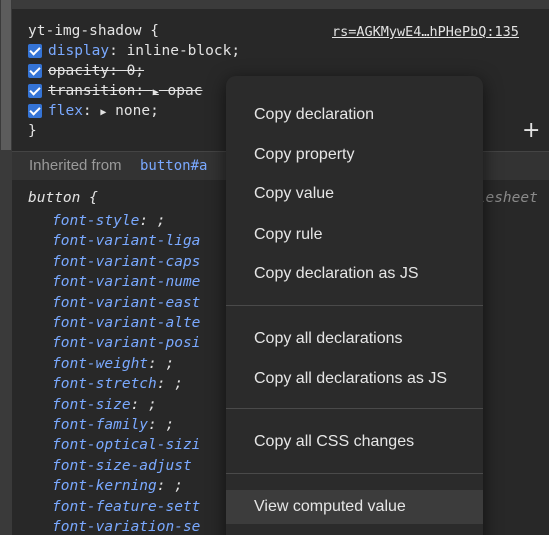 The height and width of the screenshot is (535, 549). Describe the element at coordinates (137, 111) in the screenshot. I see `property-value: none;` at that location.